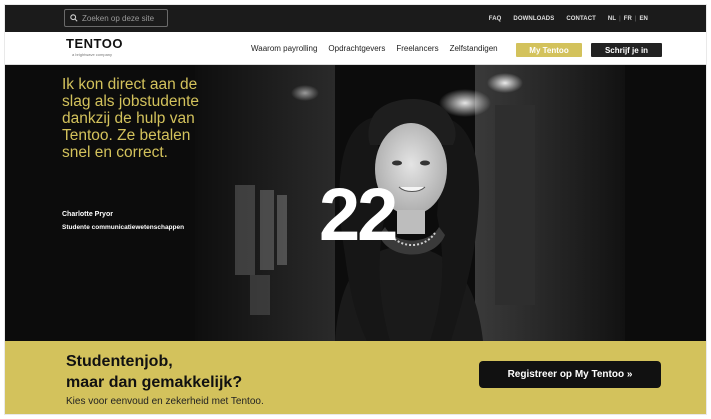  Describe the element at coordinates (355, 18) in the screenshot. I see `utility-bar: FAQ DOWNLOADS CONTACT NL | FR | EN` at that location.